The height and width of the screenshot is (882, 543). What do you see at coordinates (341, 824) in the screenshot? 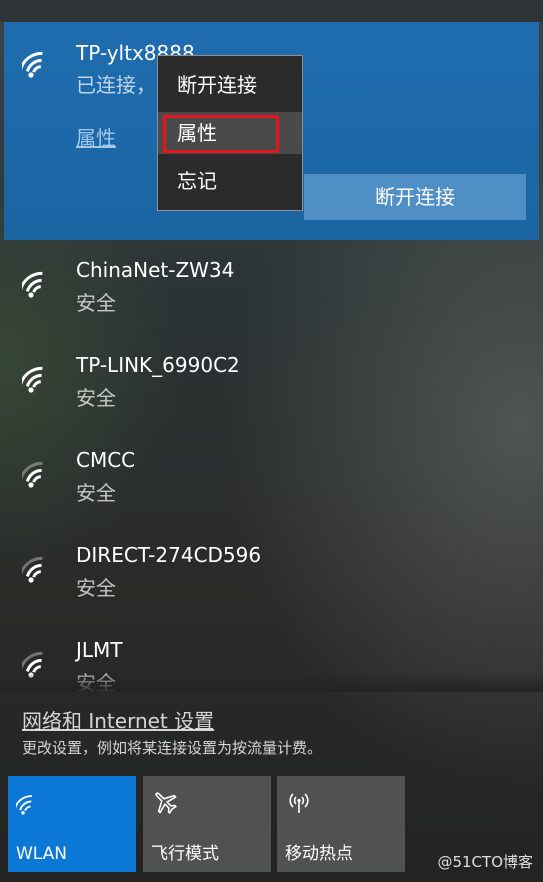
I see `mobile-hotspot-toggle: 移动热点` at bounding box center [341, 824].